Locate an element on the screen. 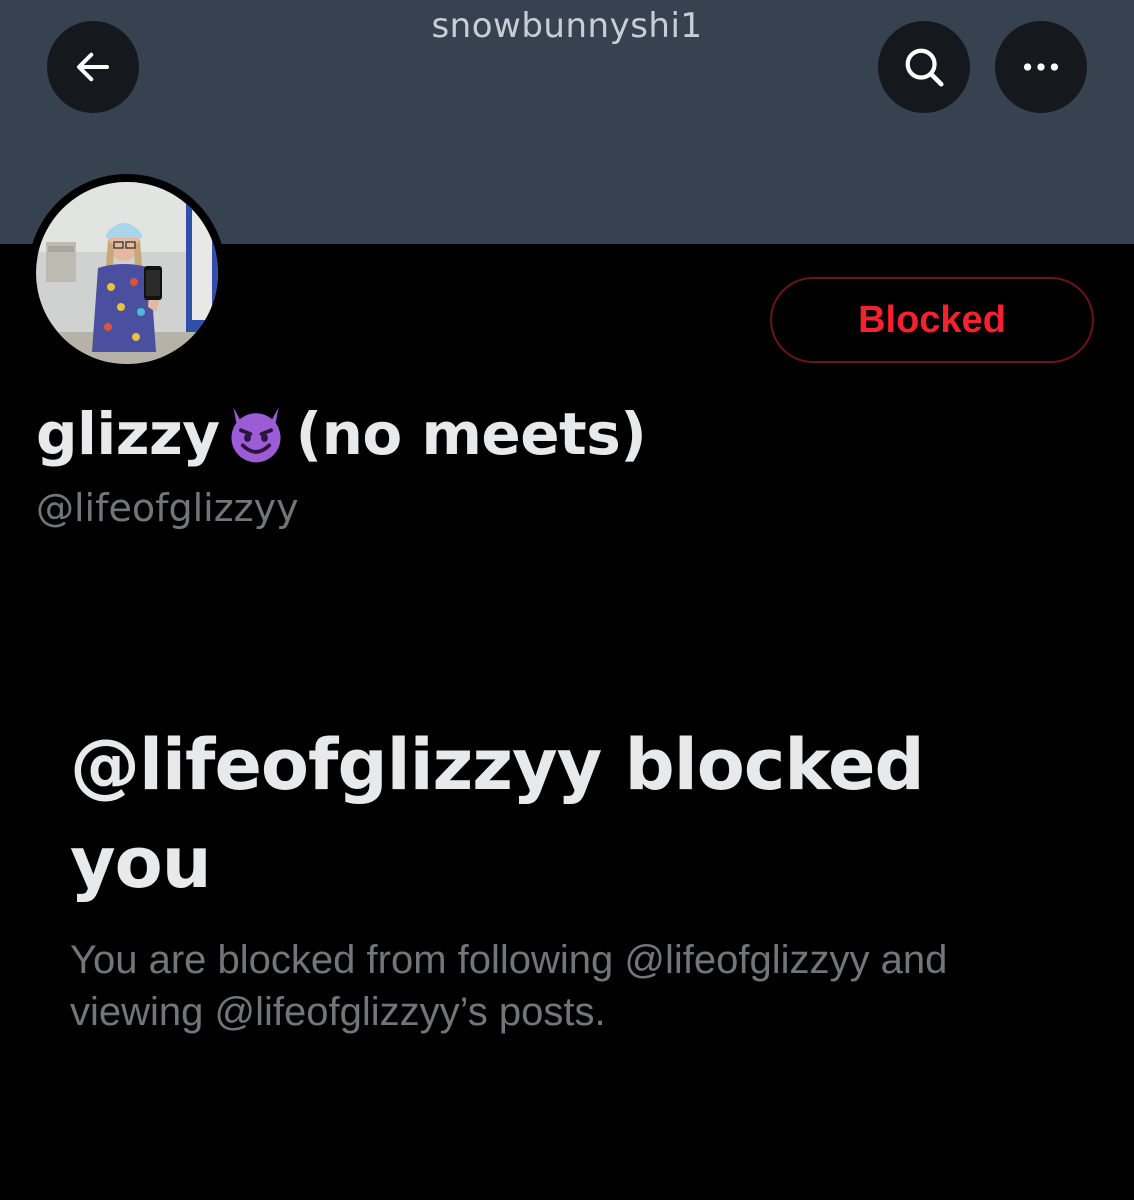 This screenshot has height=1200, width=1134. profile-avatar is located at coordinates (127, 273).